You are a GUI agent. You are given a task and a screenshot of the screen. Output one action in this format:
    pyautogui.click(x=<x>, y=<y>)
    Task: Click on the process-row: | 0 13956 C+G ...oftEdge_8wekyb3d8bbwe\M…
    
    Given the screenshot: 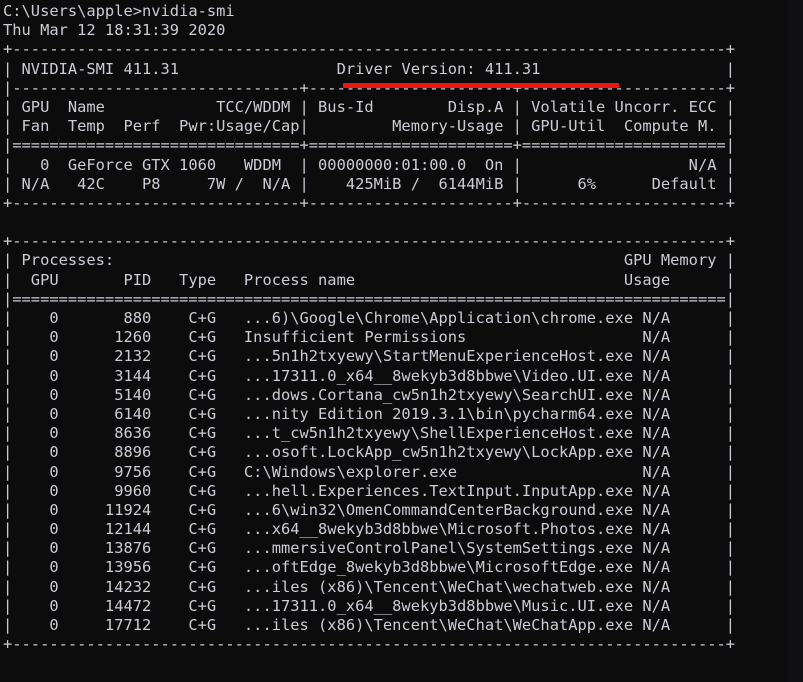 What is the action you would take?
    pyautogui.click(x=369, y=567)
    